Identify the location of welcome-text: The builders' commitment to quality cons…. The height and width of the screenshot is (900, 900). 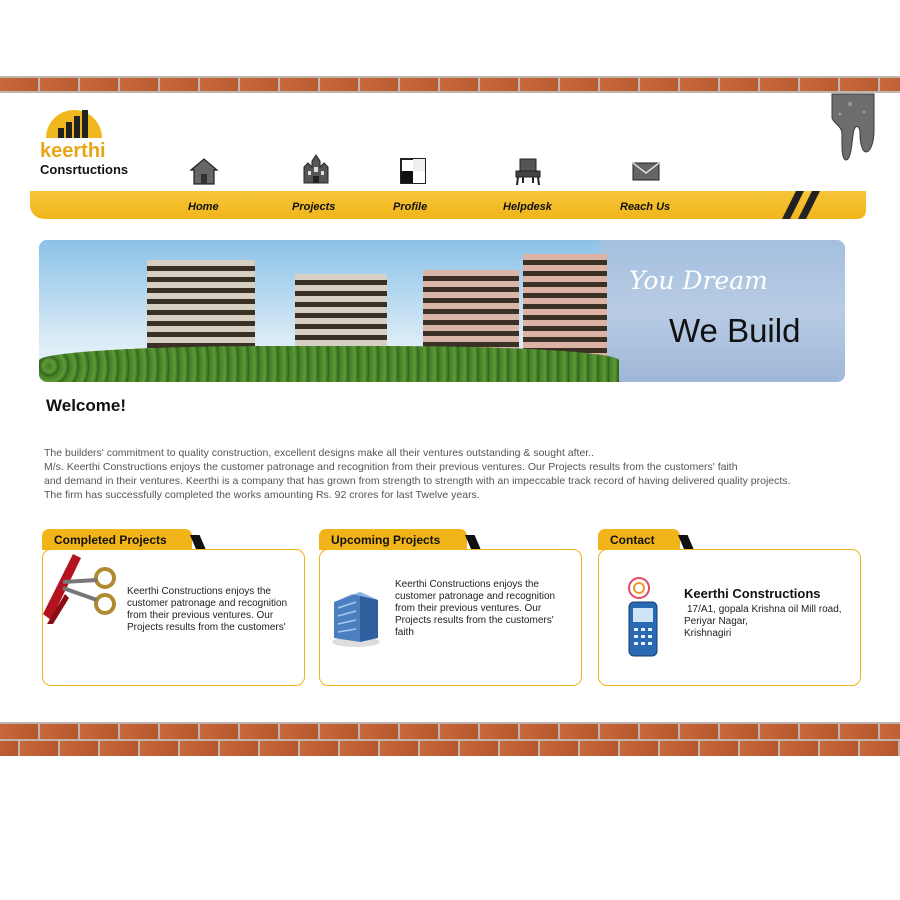
(454, 474).